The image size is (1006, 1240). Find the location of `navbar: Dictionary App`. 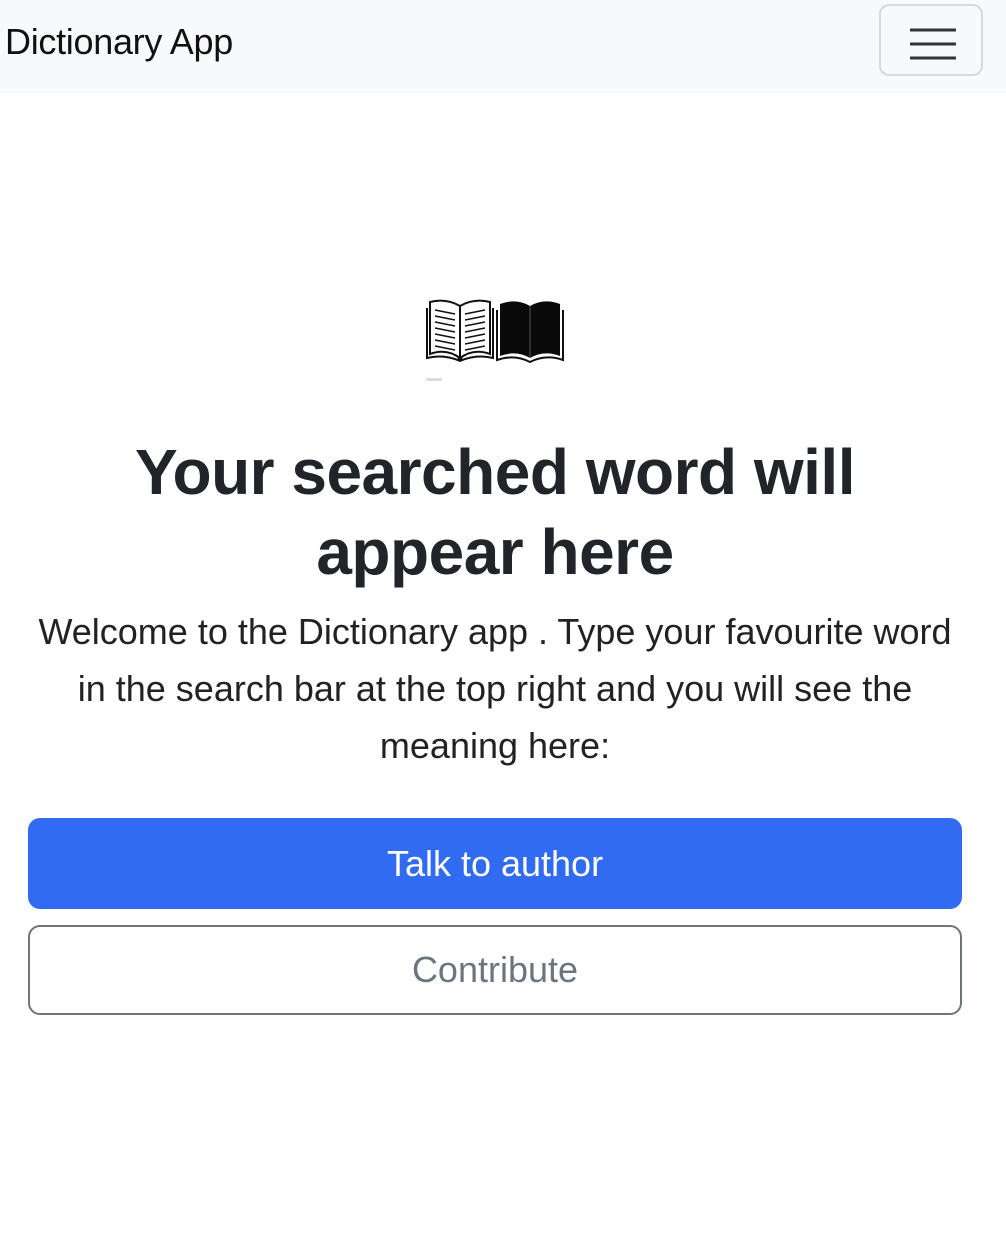

navbar: Dictionary App is located at coordinates (503, 47).